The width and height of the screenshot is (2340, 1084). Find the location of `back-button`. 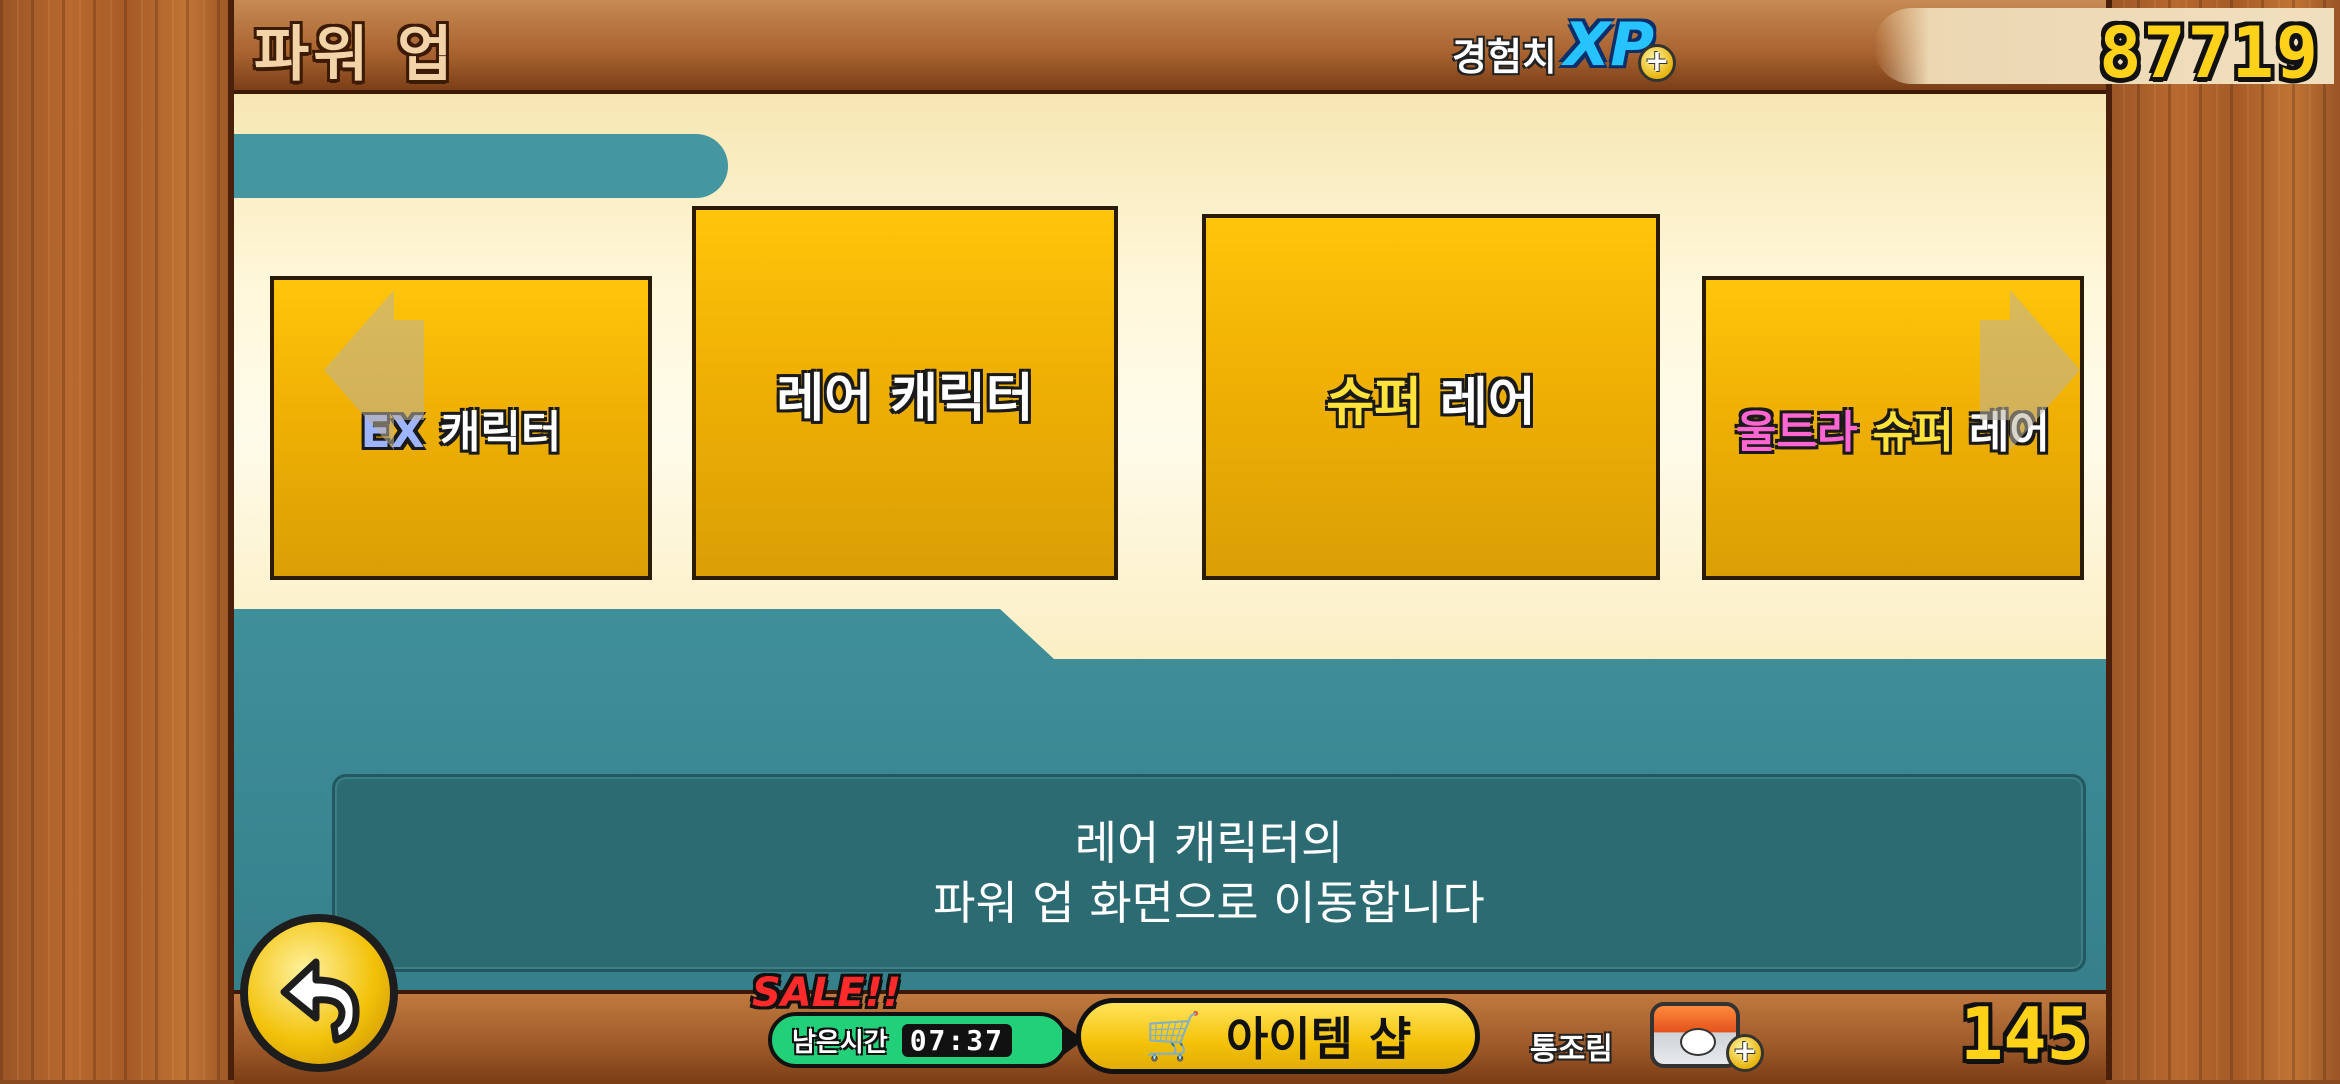

back-button is located at coordinates (319, 993).